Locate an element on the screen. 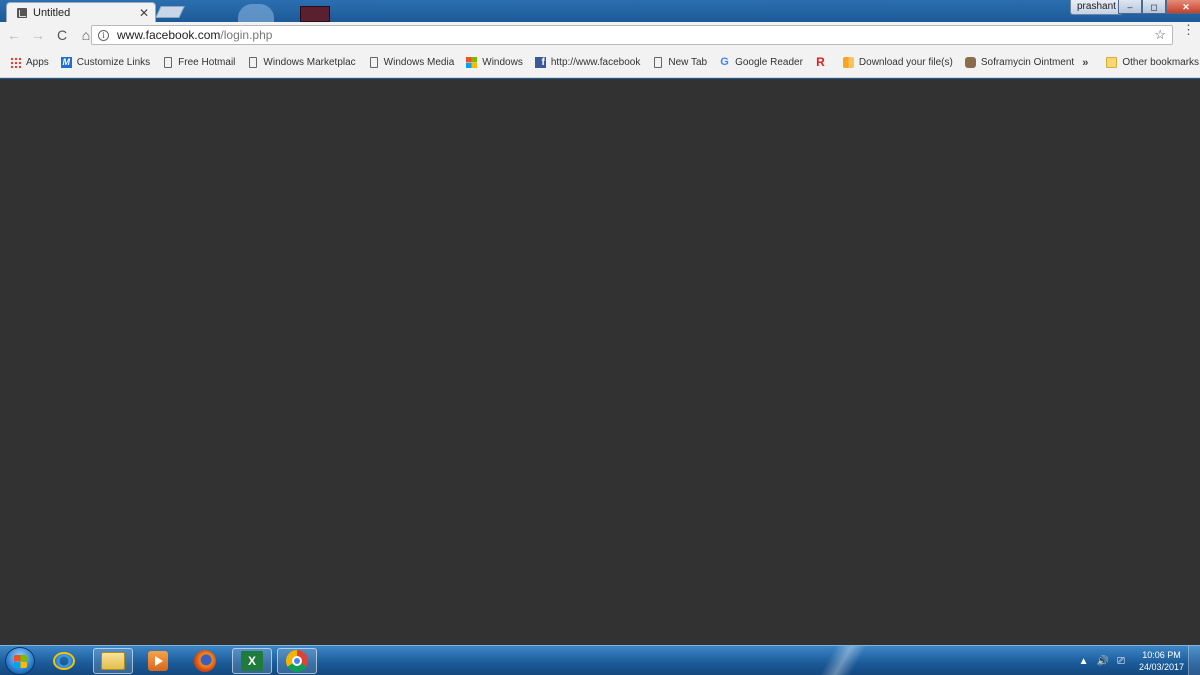  desktop-background is located at coordinates (256, 13).